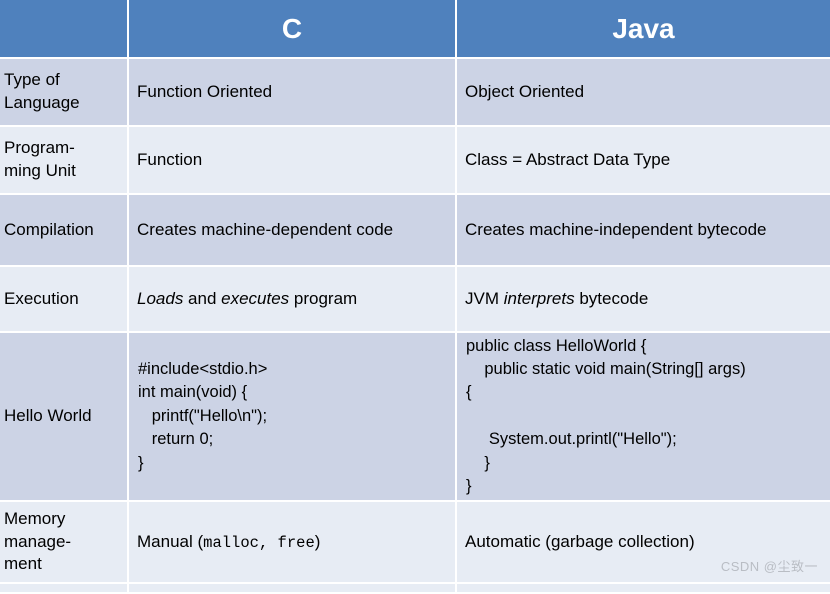  I want to click on row-label-memory-management: Memory manage-ment, so click(64, 543).